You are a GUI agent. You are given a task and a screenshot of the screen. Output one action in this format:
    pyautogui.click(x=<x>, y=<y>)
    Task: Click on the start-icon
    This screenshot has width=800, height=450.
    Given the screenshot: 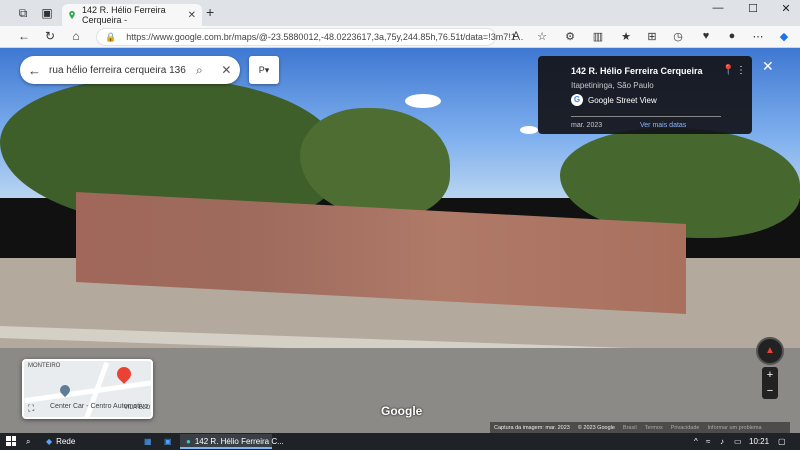 What is the action you would take?
    pyautogui.click(x=11, y=441)
    